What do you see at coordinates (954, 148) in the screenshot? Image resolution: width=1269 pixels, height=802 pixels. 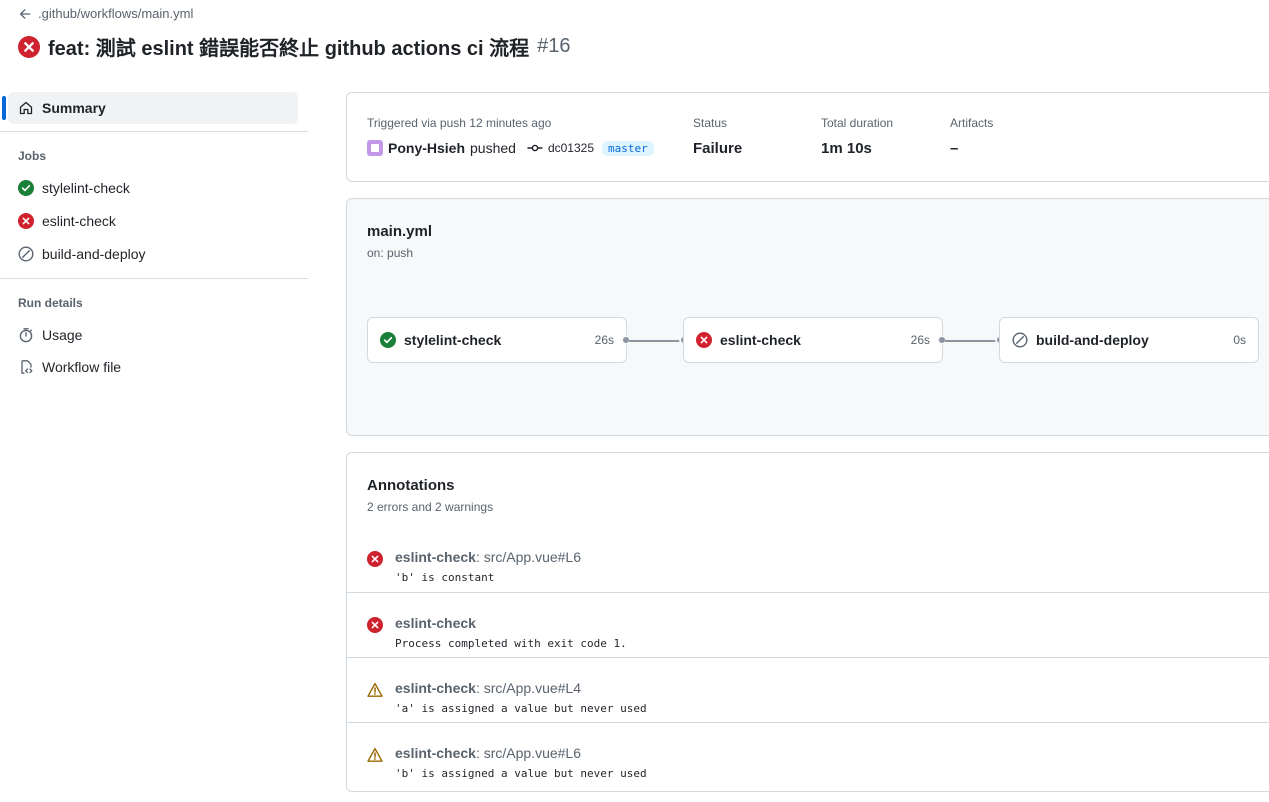 I see `artifacts-value: –` at bounding box center [954, 148].